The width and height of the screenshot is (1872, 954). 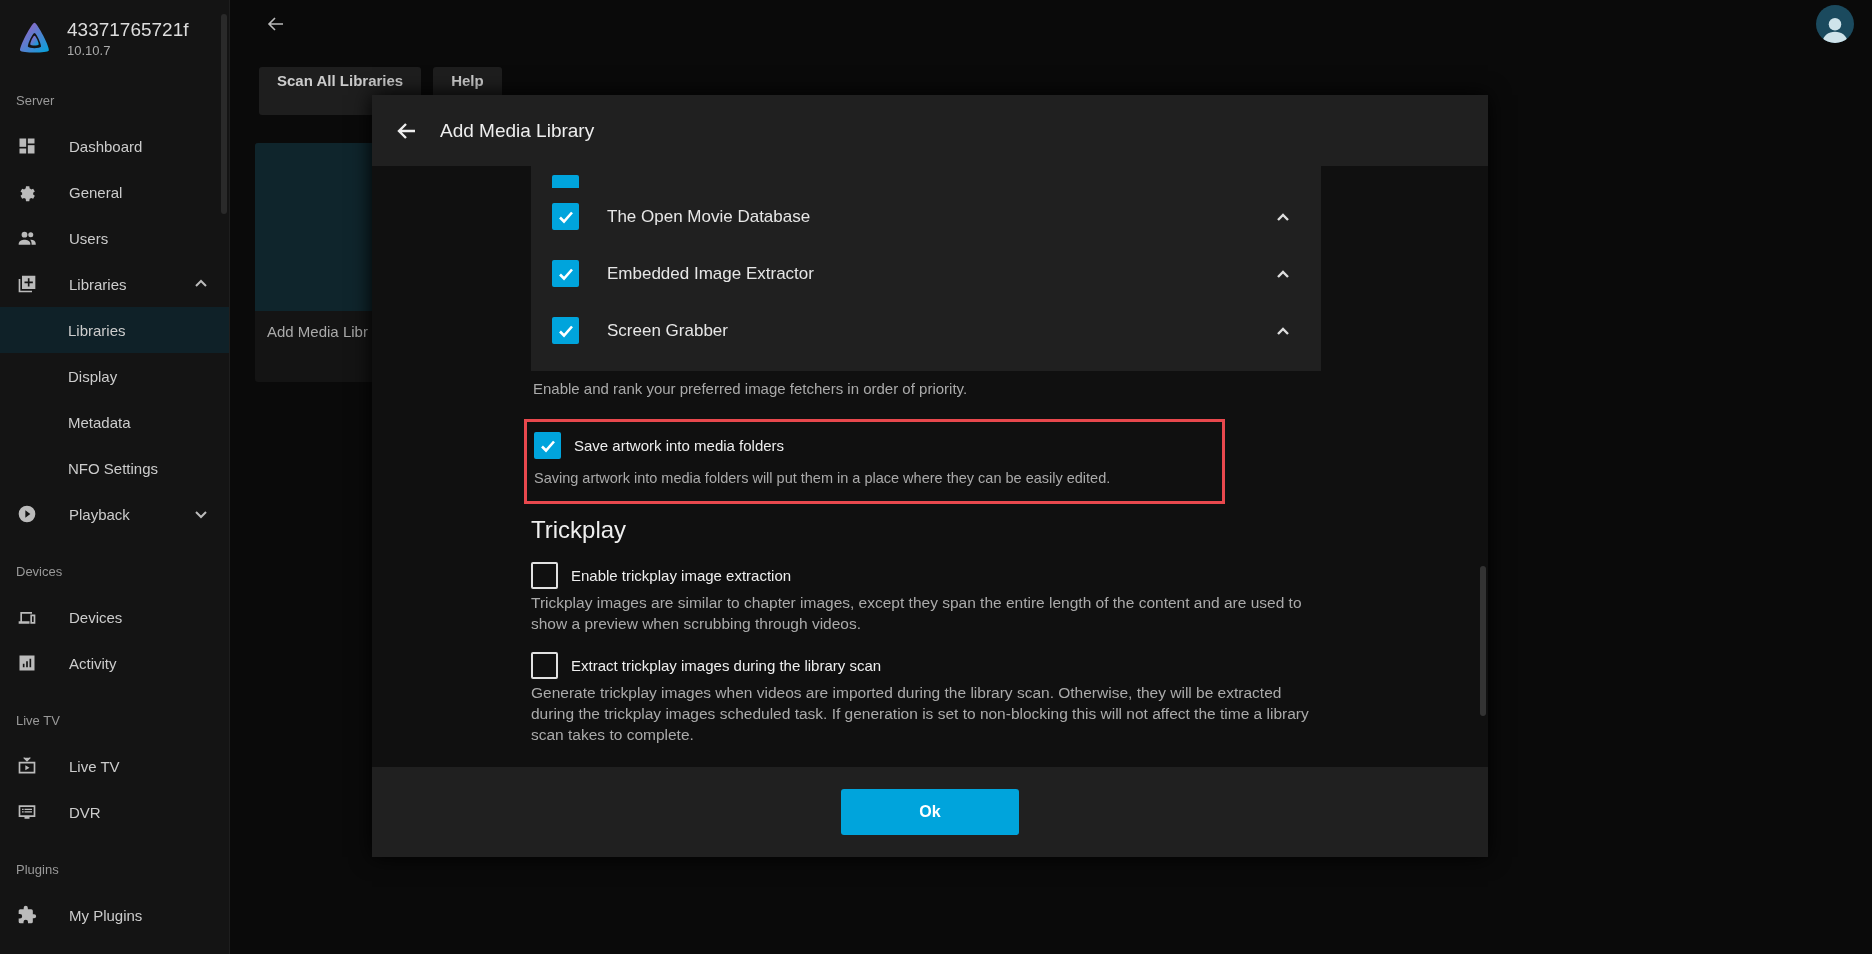 I want to click on tv-icon, so click(x=27, y=766).